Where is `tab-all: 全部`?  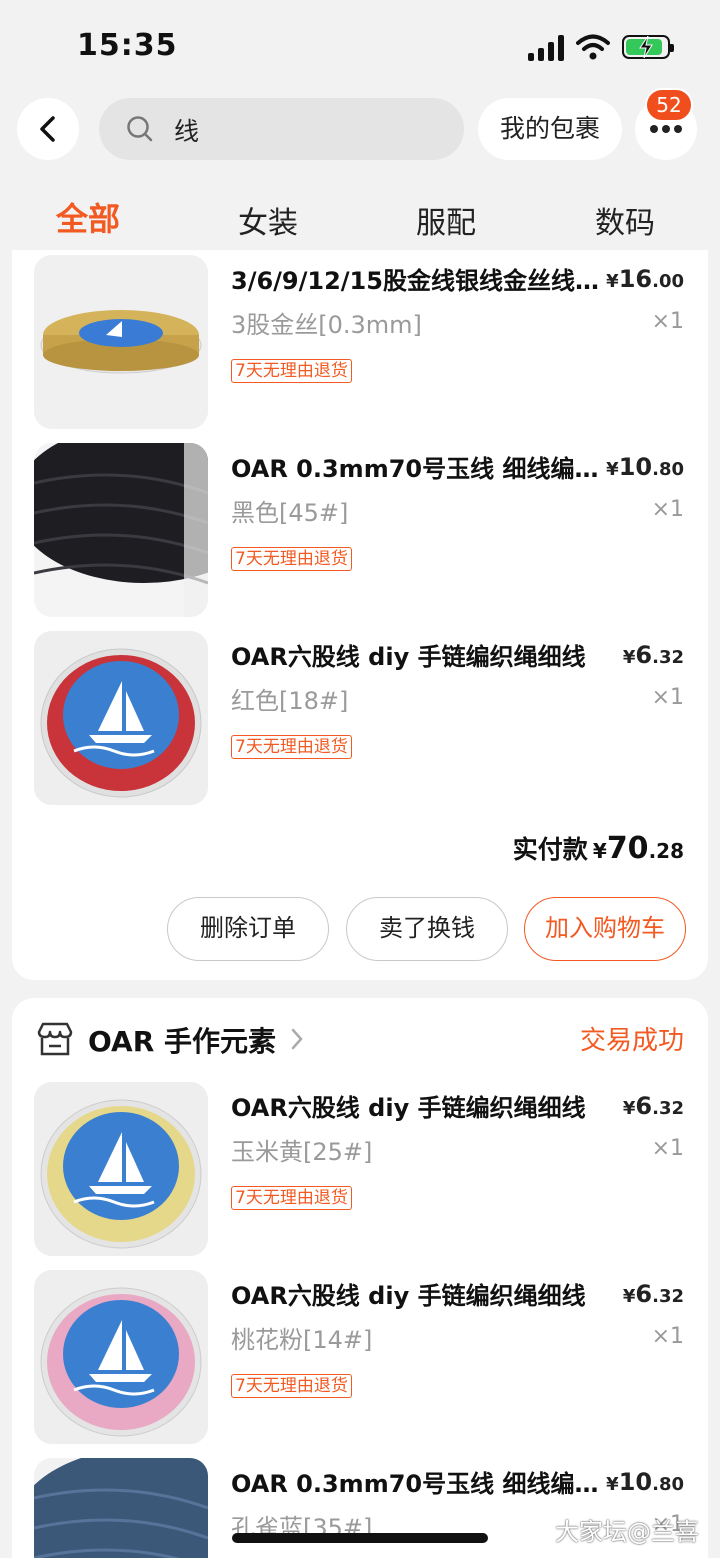 tab-all: 全部 is located at coordinates (88, 217).